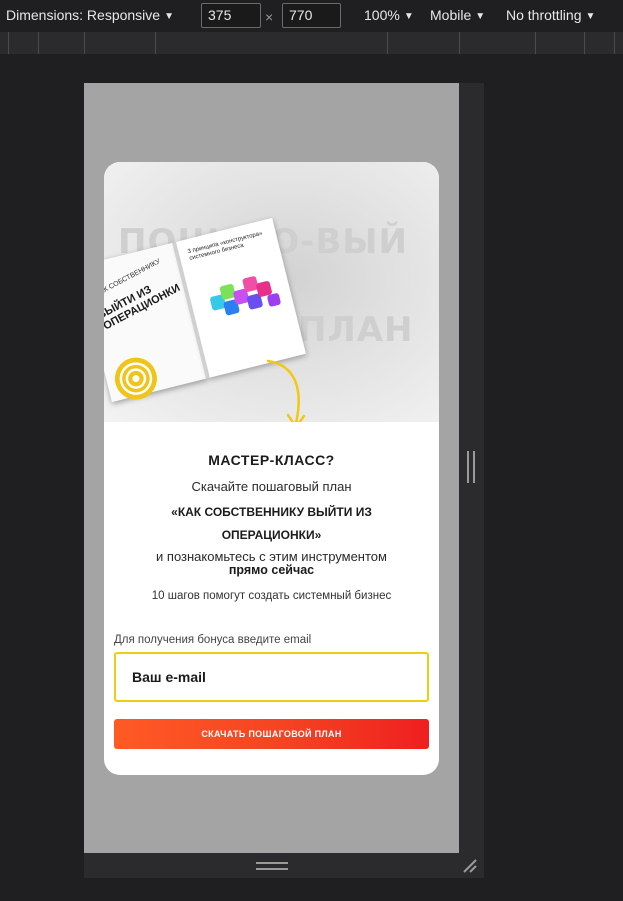 The image size is (623, 901). Describe the element at coordinates (271, 570) in the screenshot. I see `modal-description-bold: прямо сейчас` at that location.